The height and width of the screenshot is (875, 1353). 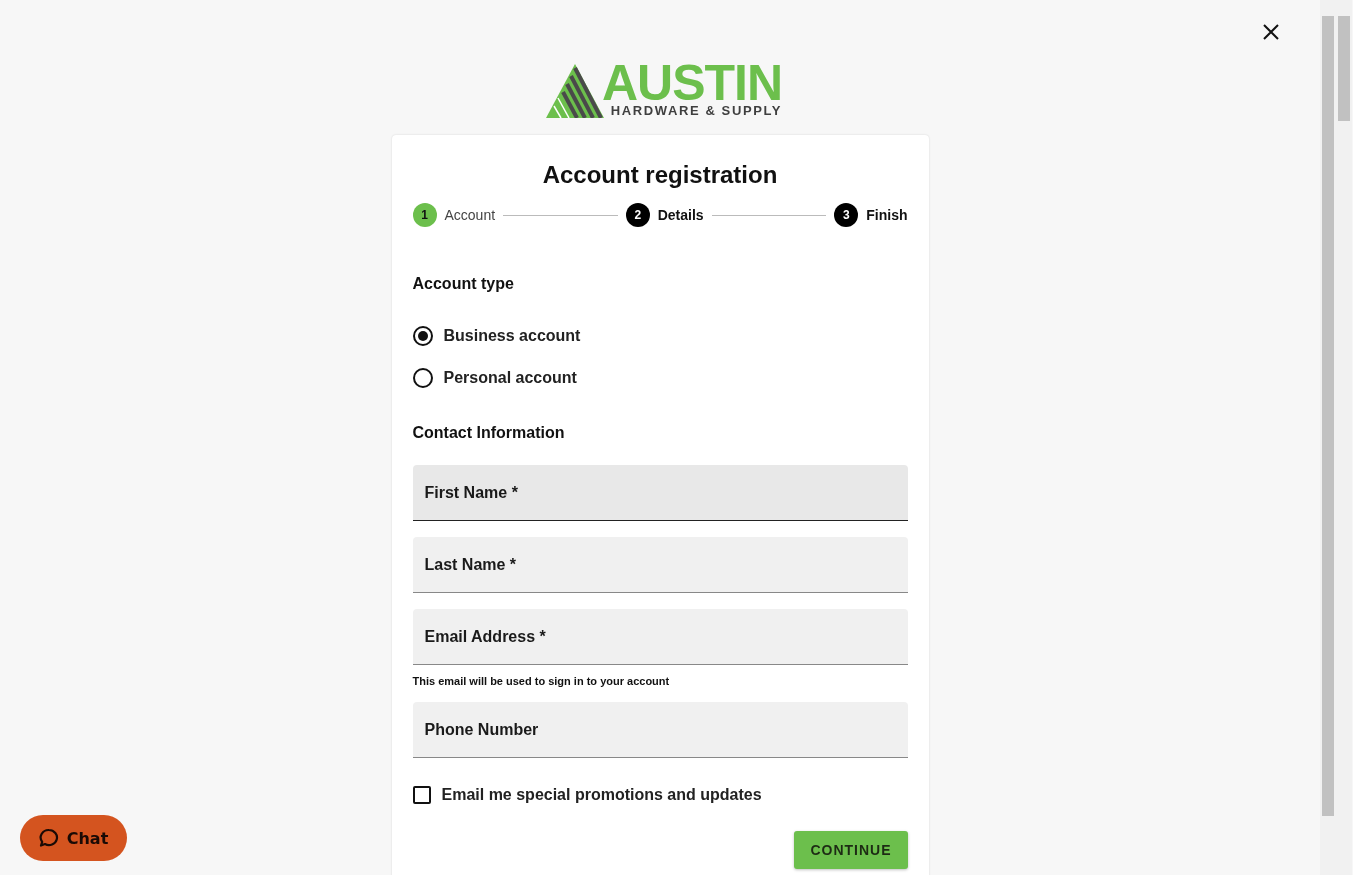 What do you see at coordinates (421, 795) in the screenshot?
I see `checkbox` at bounding box center [421, 795].